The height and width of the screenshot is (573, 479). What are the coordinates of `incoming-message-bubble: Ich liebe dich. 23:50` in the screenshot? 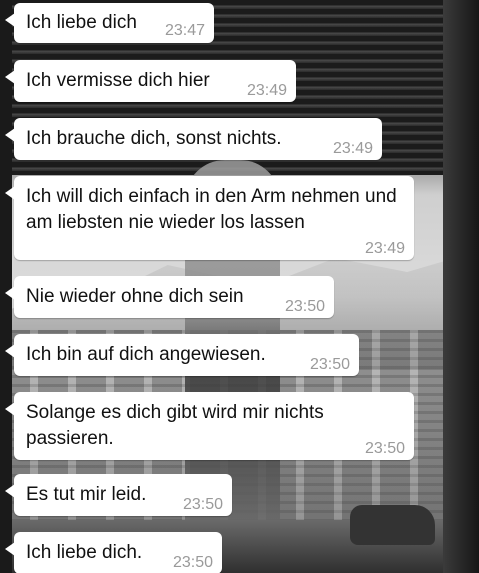 It's located at (113, 552).